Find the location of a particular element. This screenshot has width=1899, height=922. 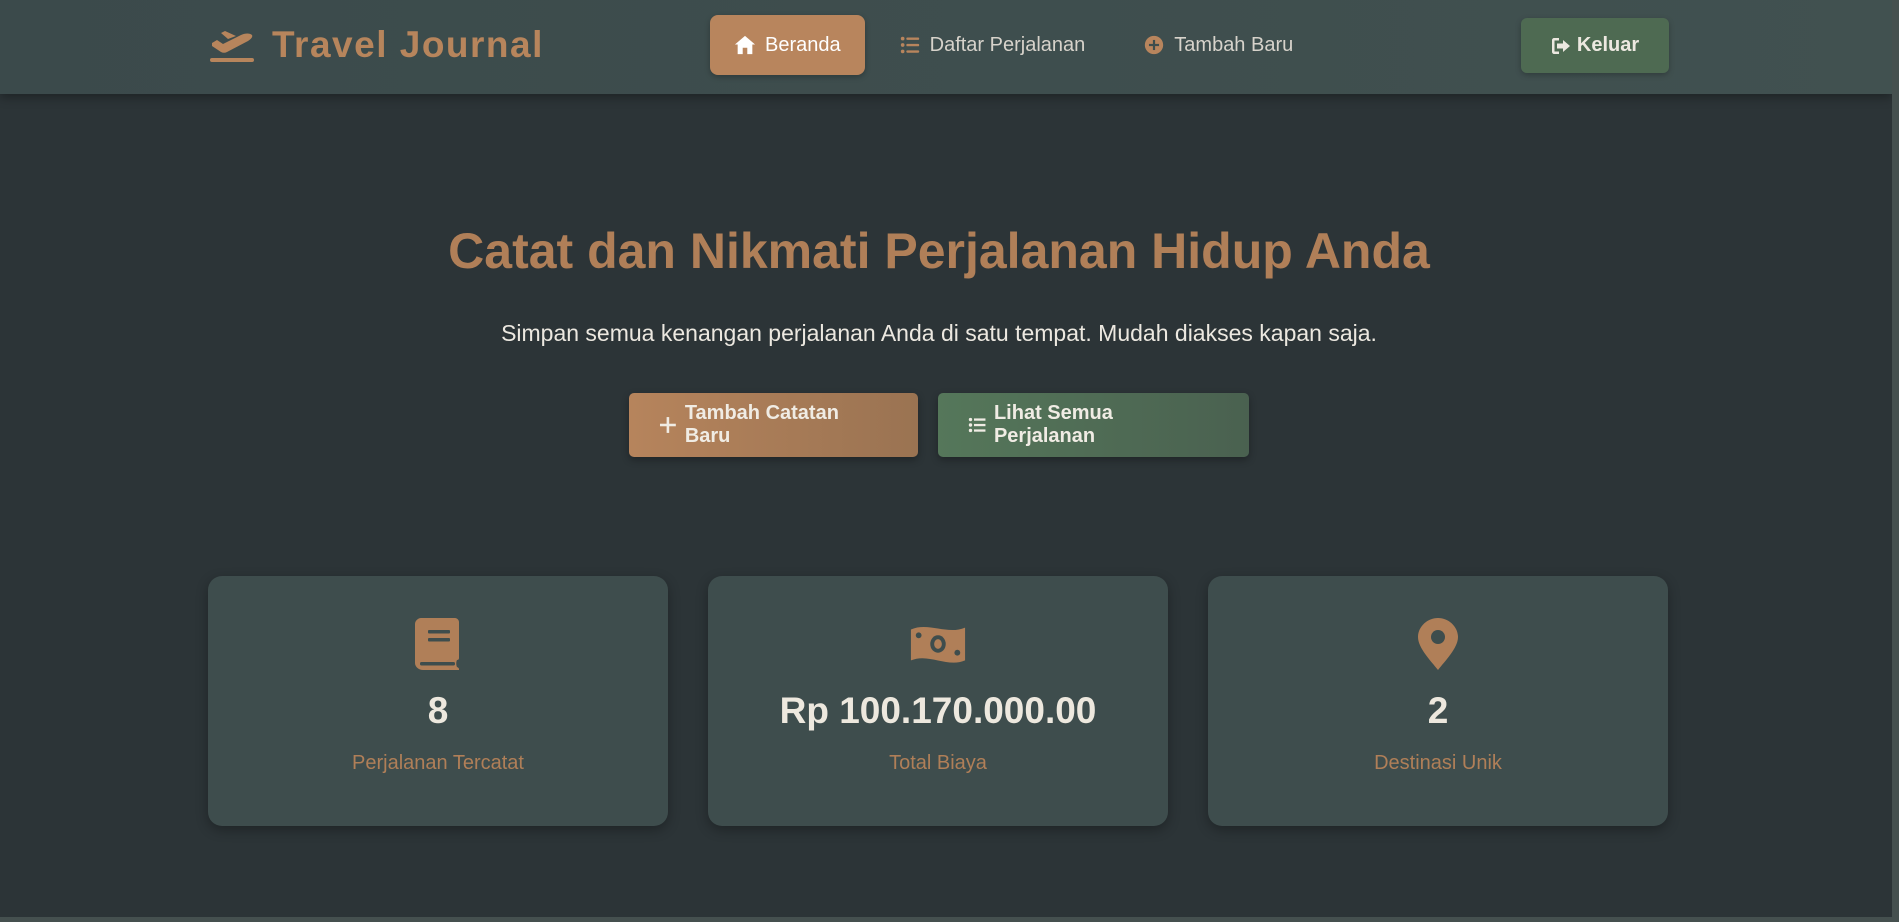

book-icon is located at coordinates (437, 644).